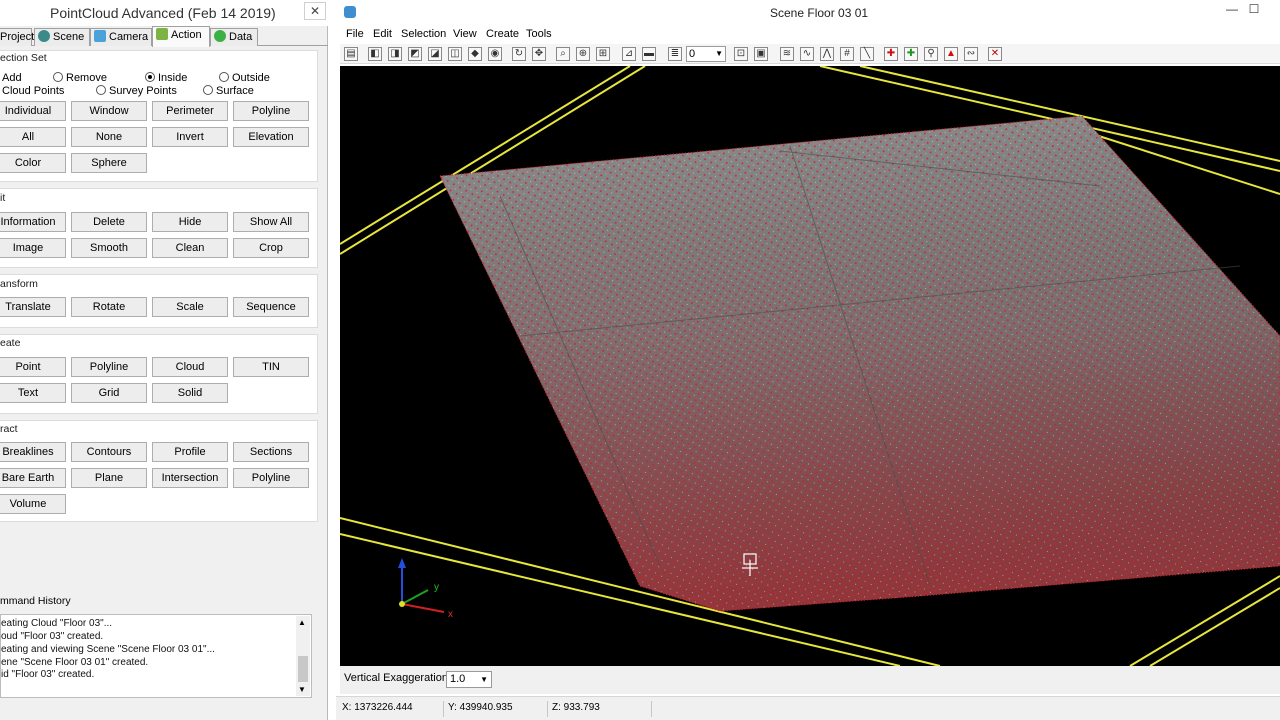  Describe the element at coordinates (33, 478) in the screenshot. I see `bare-earth-button: Bare Earth` at that location.